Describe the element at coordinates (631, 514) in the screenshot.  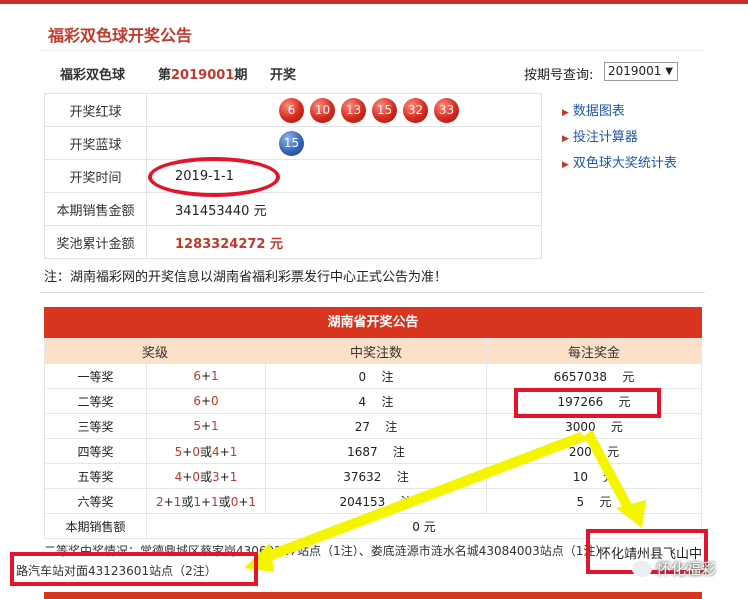
I see `arrow-down-head` at that location.